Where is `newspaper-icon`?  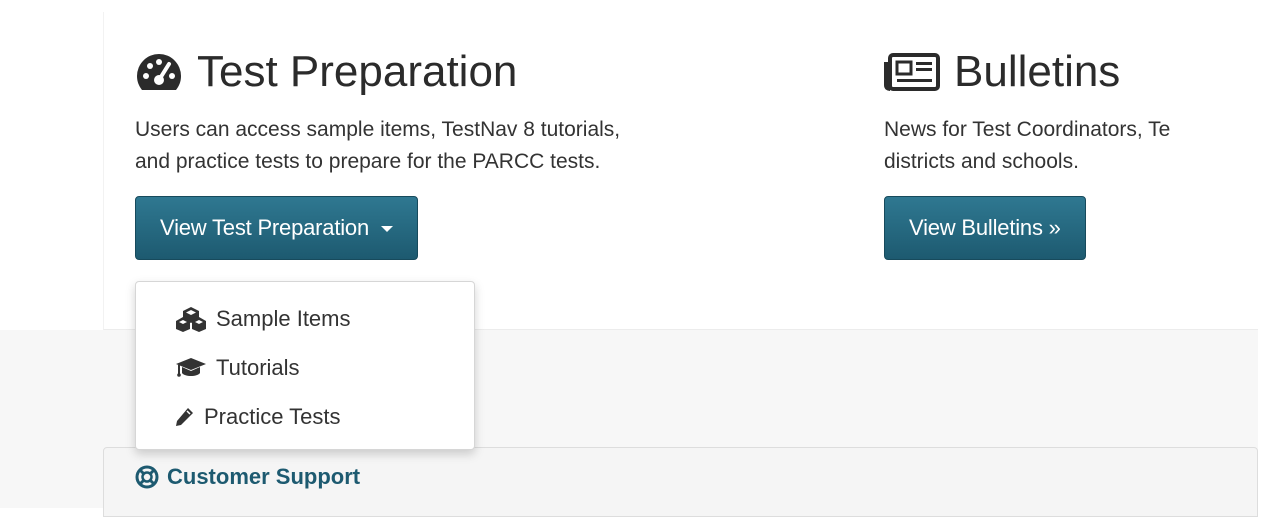 newspaper-icon is located at coordinates (912, 72).